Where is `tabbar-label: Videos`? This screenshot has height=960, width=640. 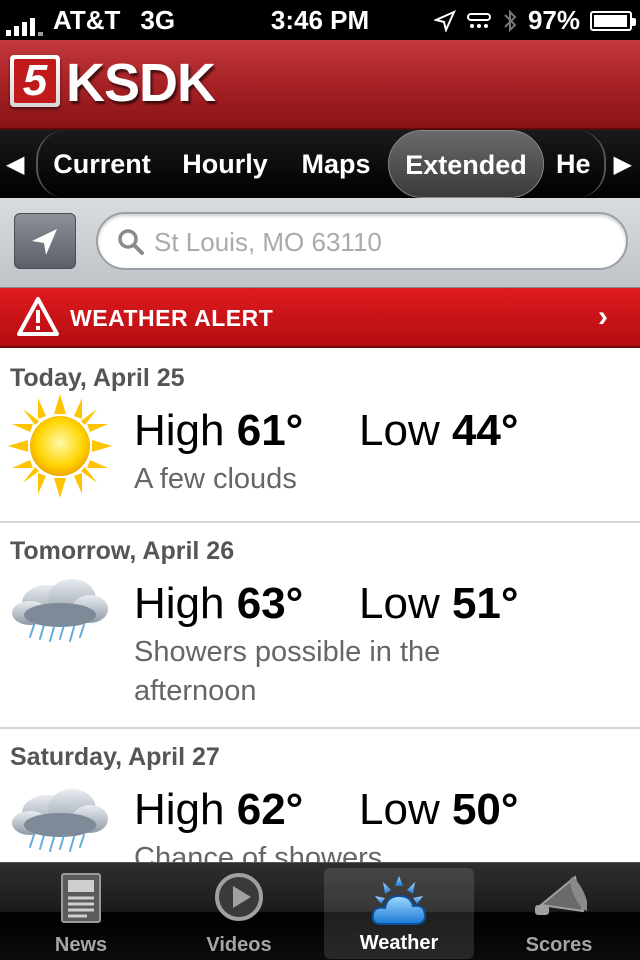 tabbar-label: Videos is located at coordinates (239, 945).